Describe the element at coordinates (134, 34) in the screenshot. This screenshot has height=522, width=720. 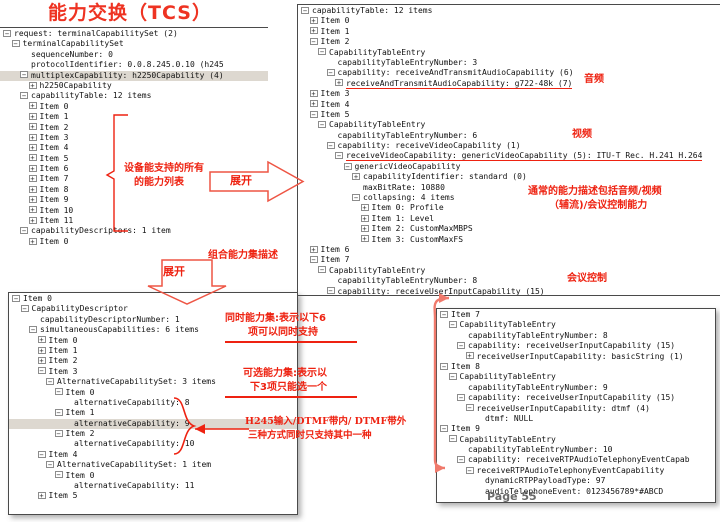
I see `tree-row: − request: terminalCapabilitySet (2)` at that location.